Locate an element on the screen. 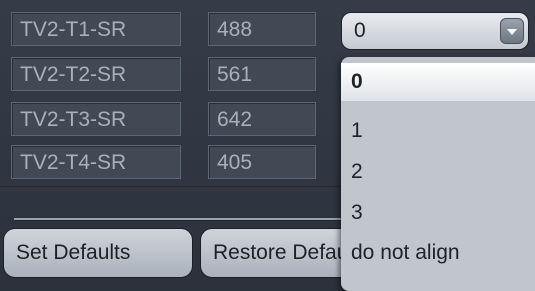 This screenshot has width=535, height=291. dropdown-arrow-button is located at coordinates (512, 31).